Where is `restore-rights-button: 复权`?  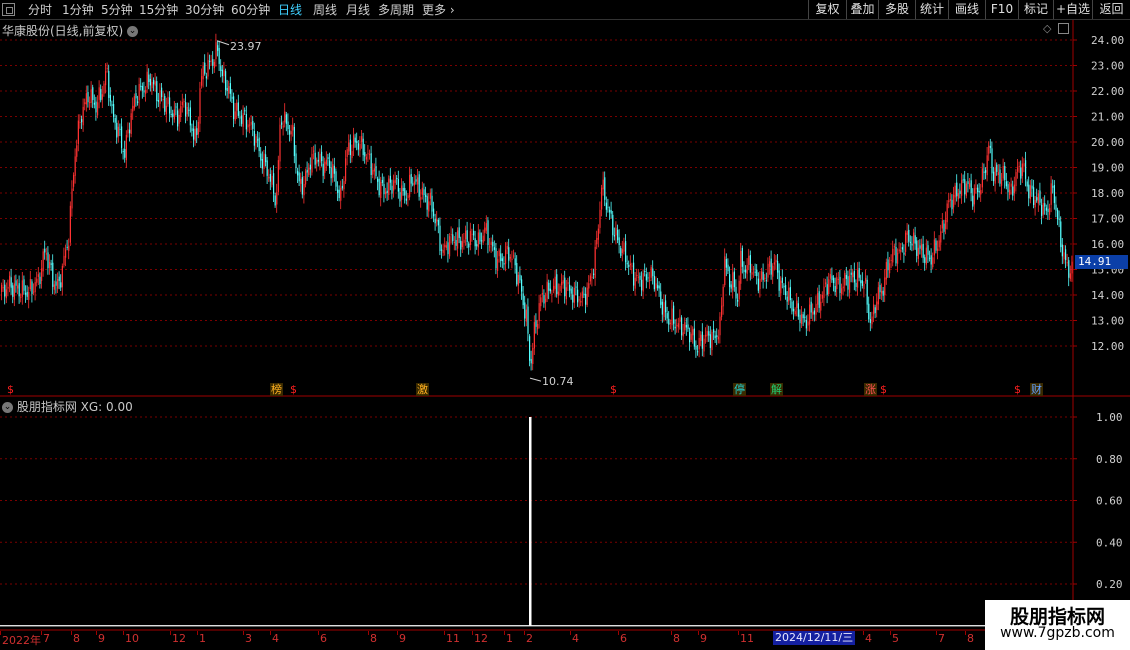 restore-rights-button: 复权 is located at coordinates (827, 9).